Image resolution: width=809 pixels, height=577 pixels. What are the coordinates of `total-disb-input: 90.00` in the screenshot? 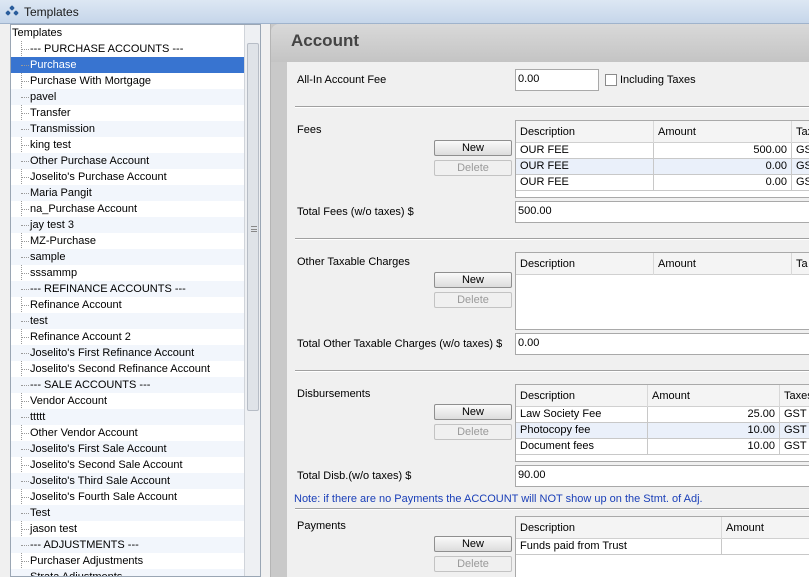 It's located at (662, 476).